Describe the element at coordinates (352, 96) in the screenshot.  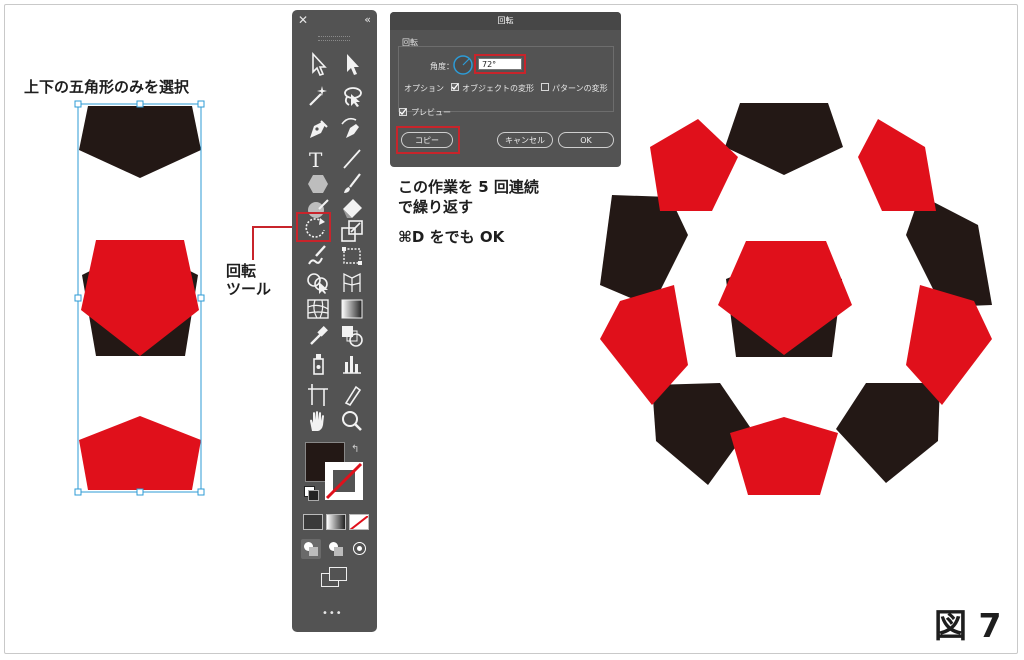
I see `lasso-icon` at that location.